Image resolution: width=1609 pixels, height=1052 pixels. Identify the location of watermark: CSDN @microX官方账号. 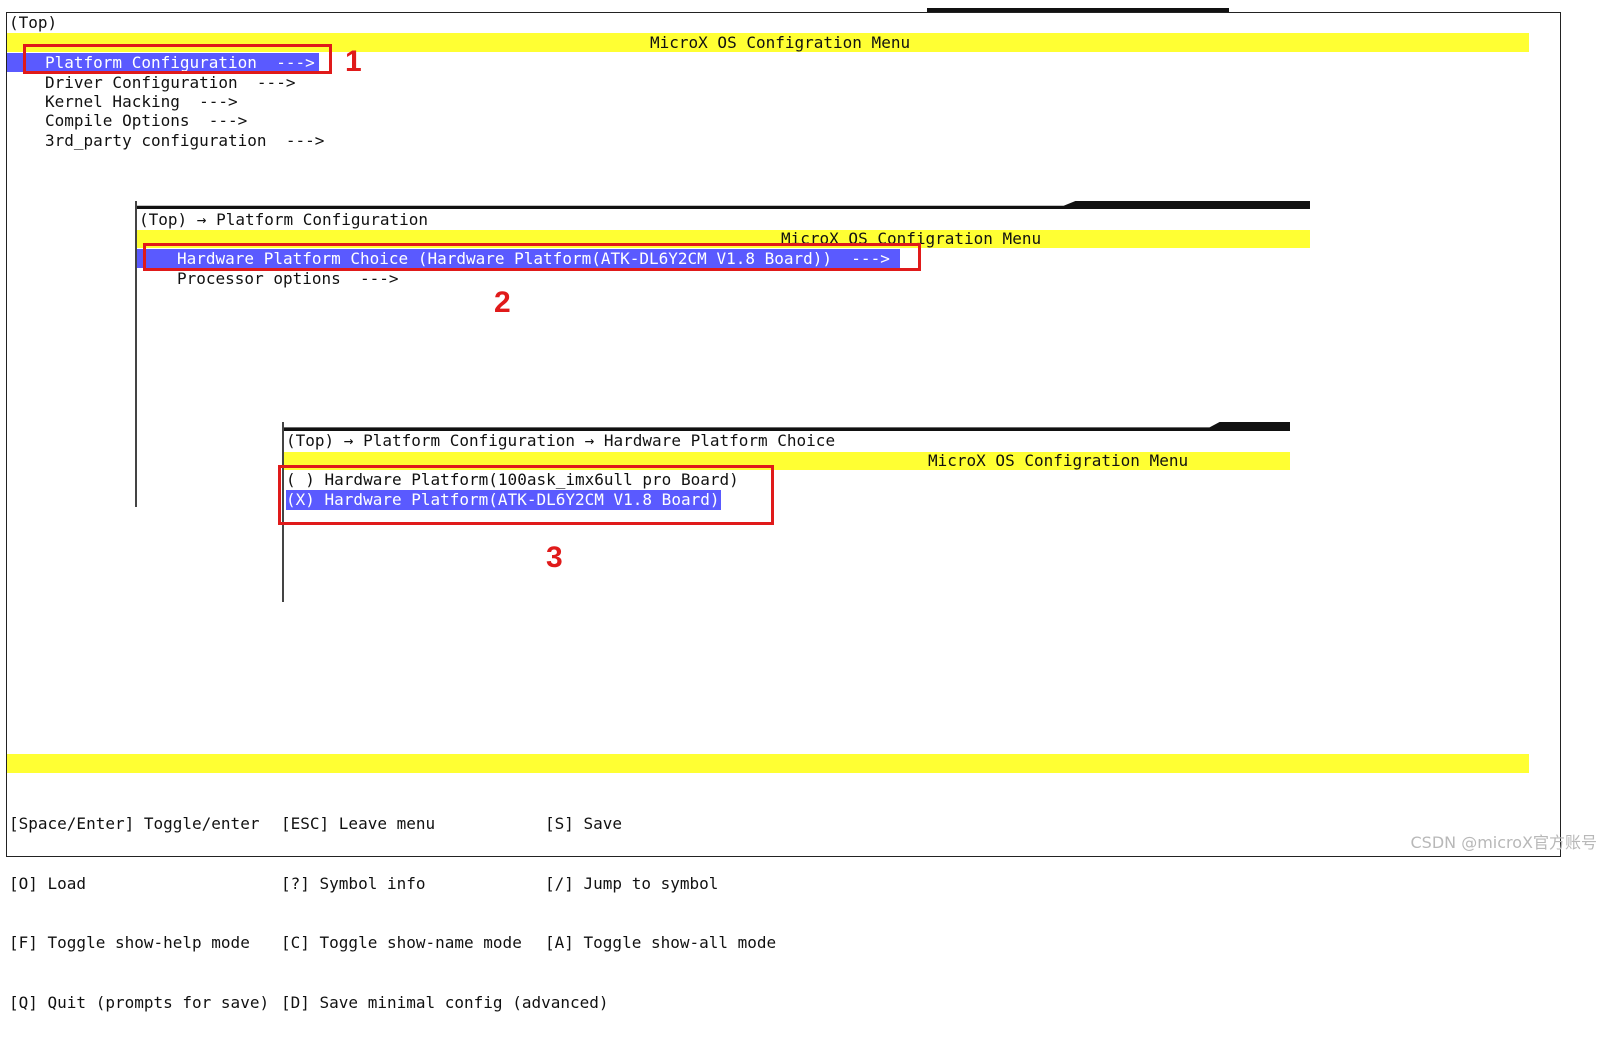
(1503, 842).